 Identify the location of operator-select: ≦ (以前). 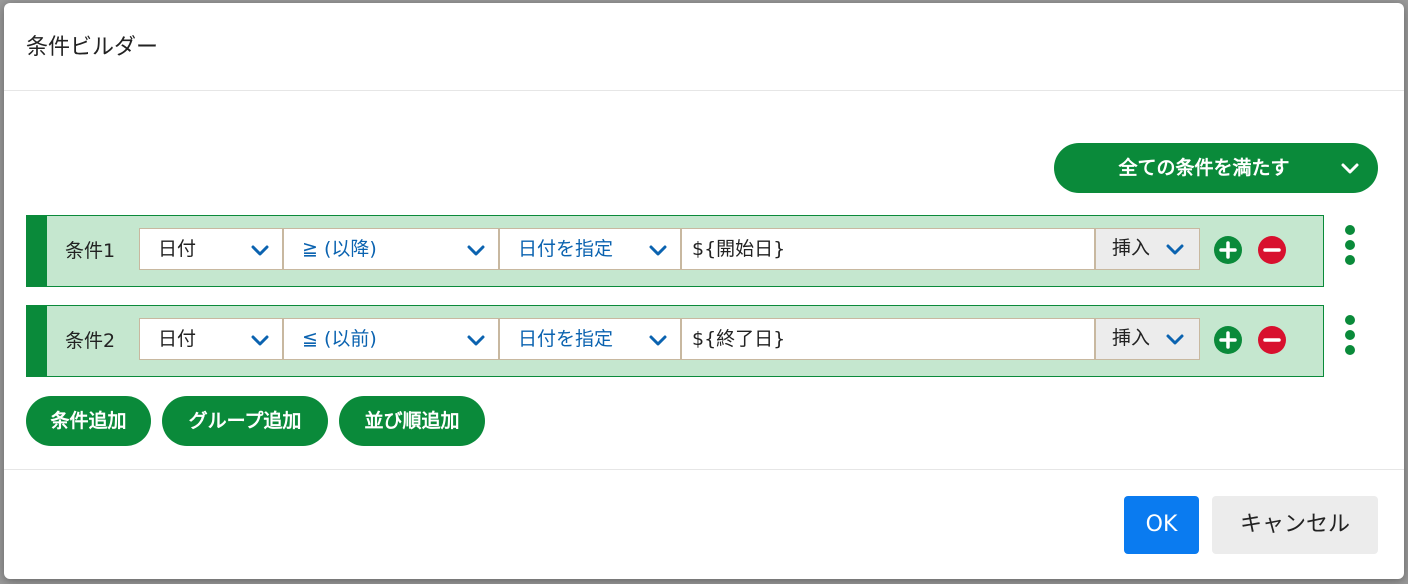
(391, 339).